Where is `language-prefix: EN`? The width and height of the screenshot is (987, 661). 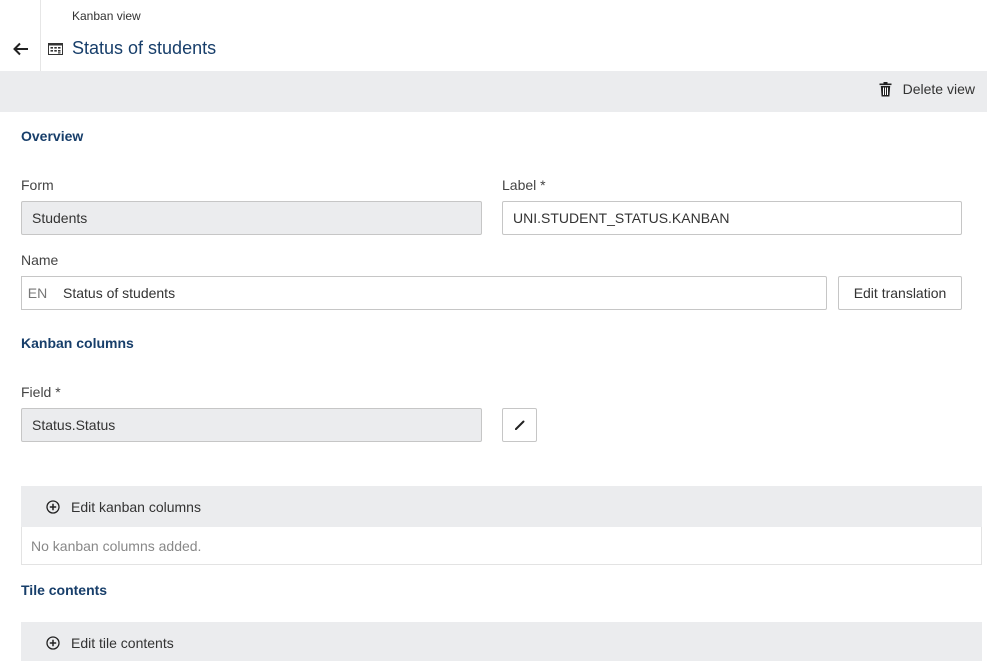
language-prefix: EN is located at coordinates (37, 293).